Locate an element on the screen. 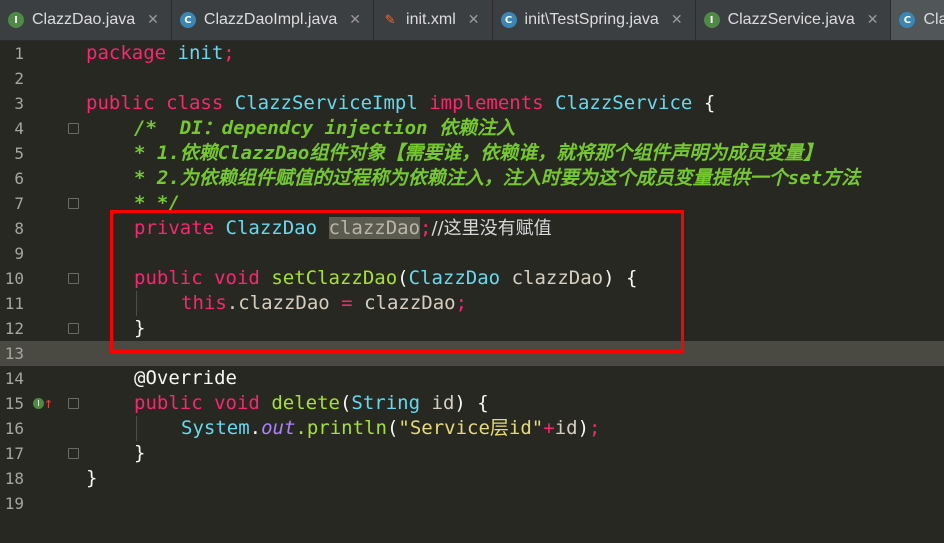 The image size is (944, 543). paren: ) is located at coordinates (583, 428).